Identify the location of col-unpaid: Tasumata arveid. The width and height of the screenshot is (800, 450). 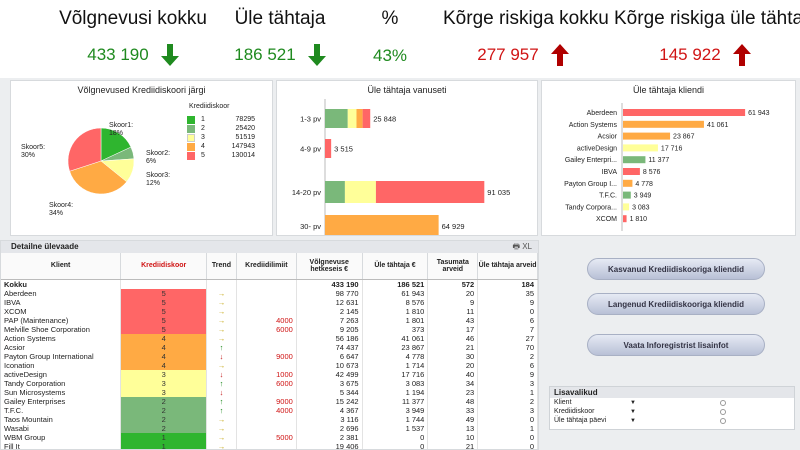
(453, 266).